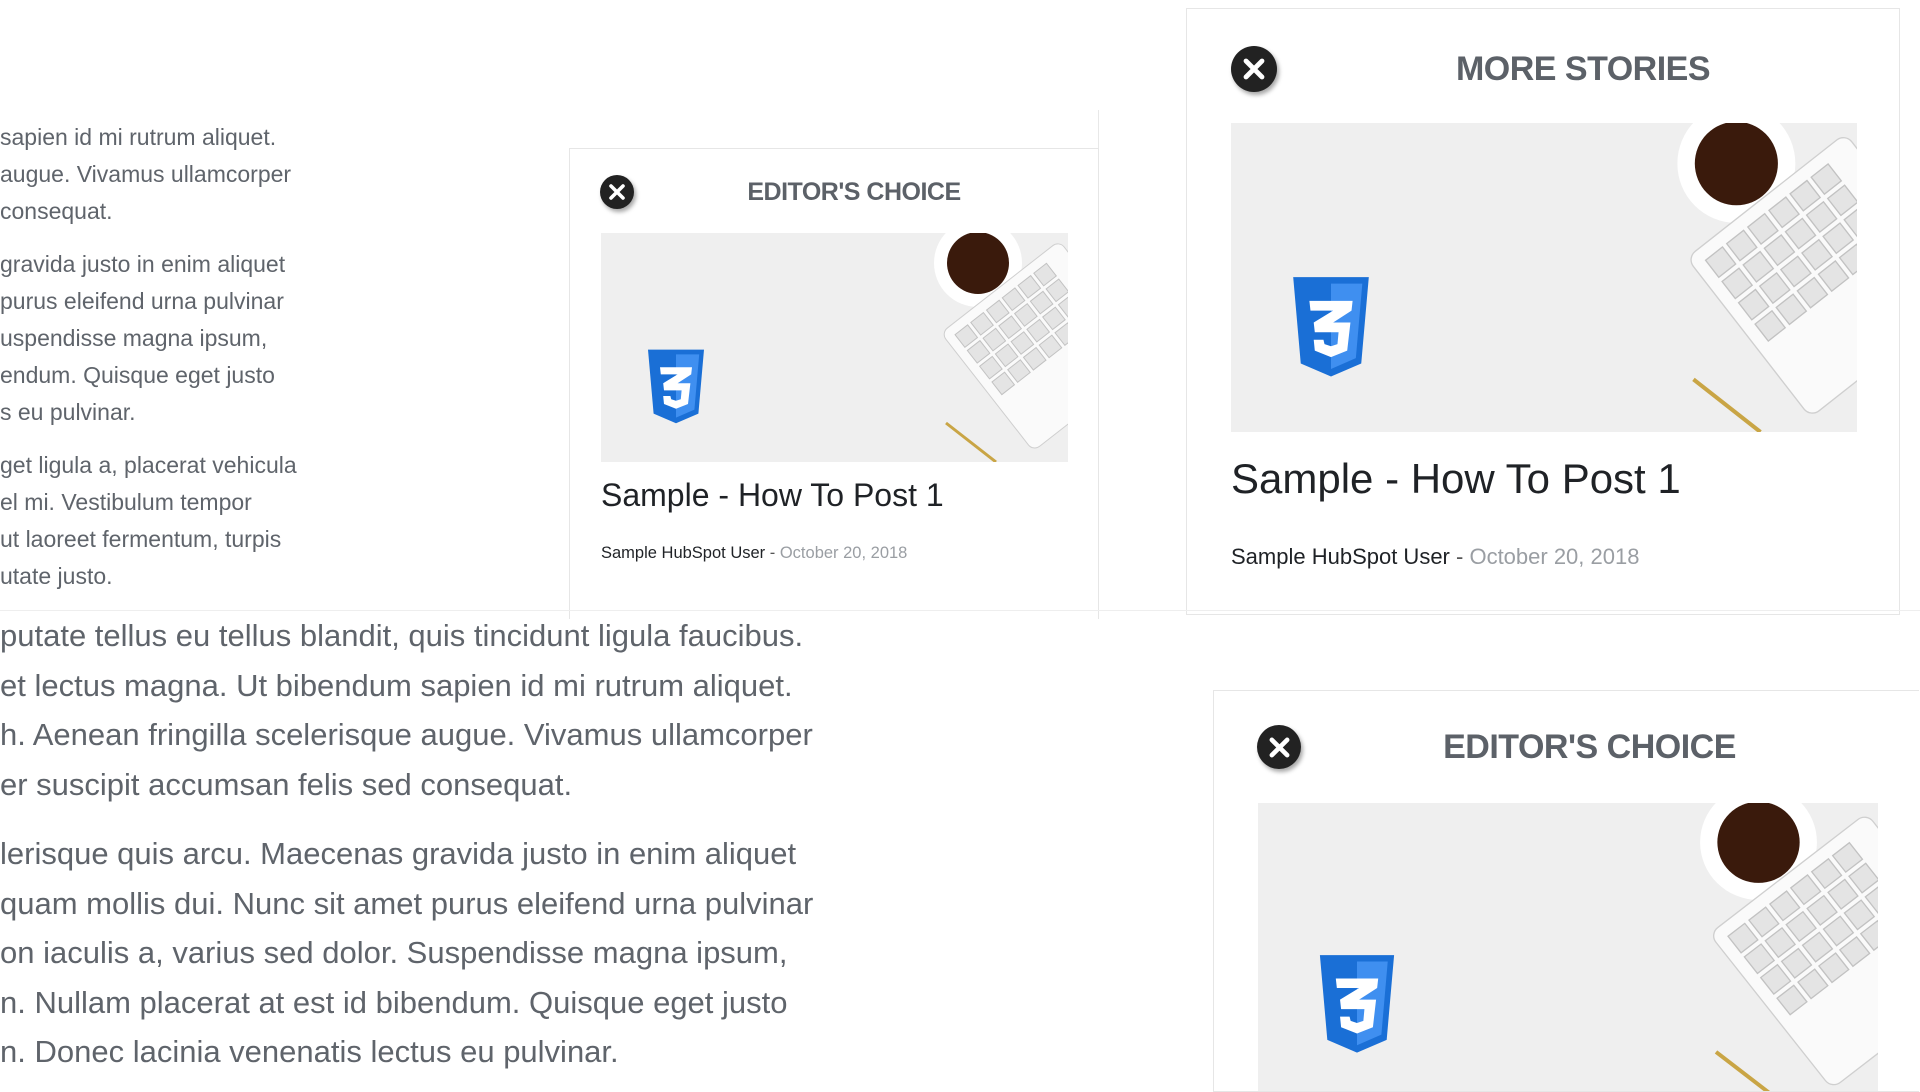 This screenshot has height=1092, width=1920. I want to click on text-line: augue. Vivamus ullamcorper, so click(146, 174).